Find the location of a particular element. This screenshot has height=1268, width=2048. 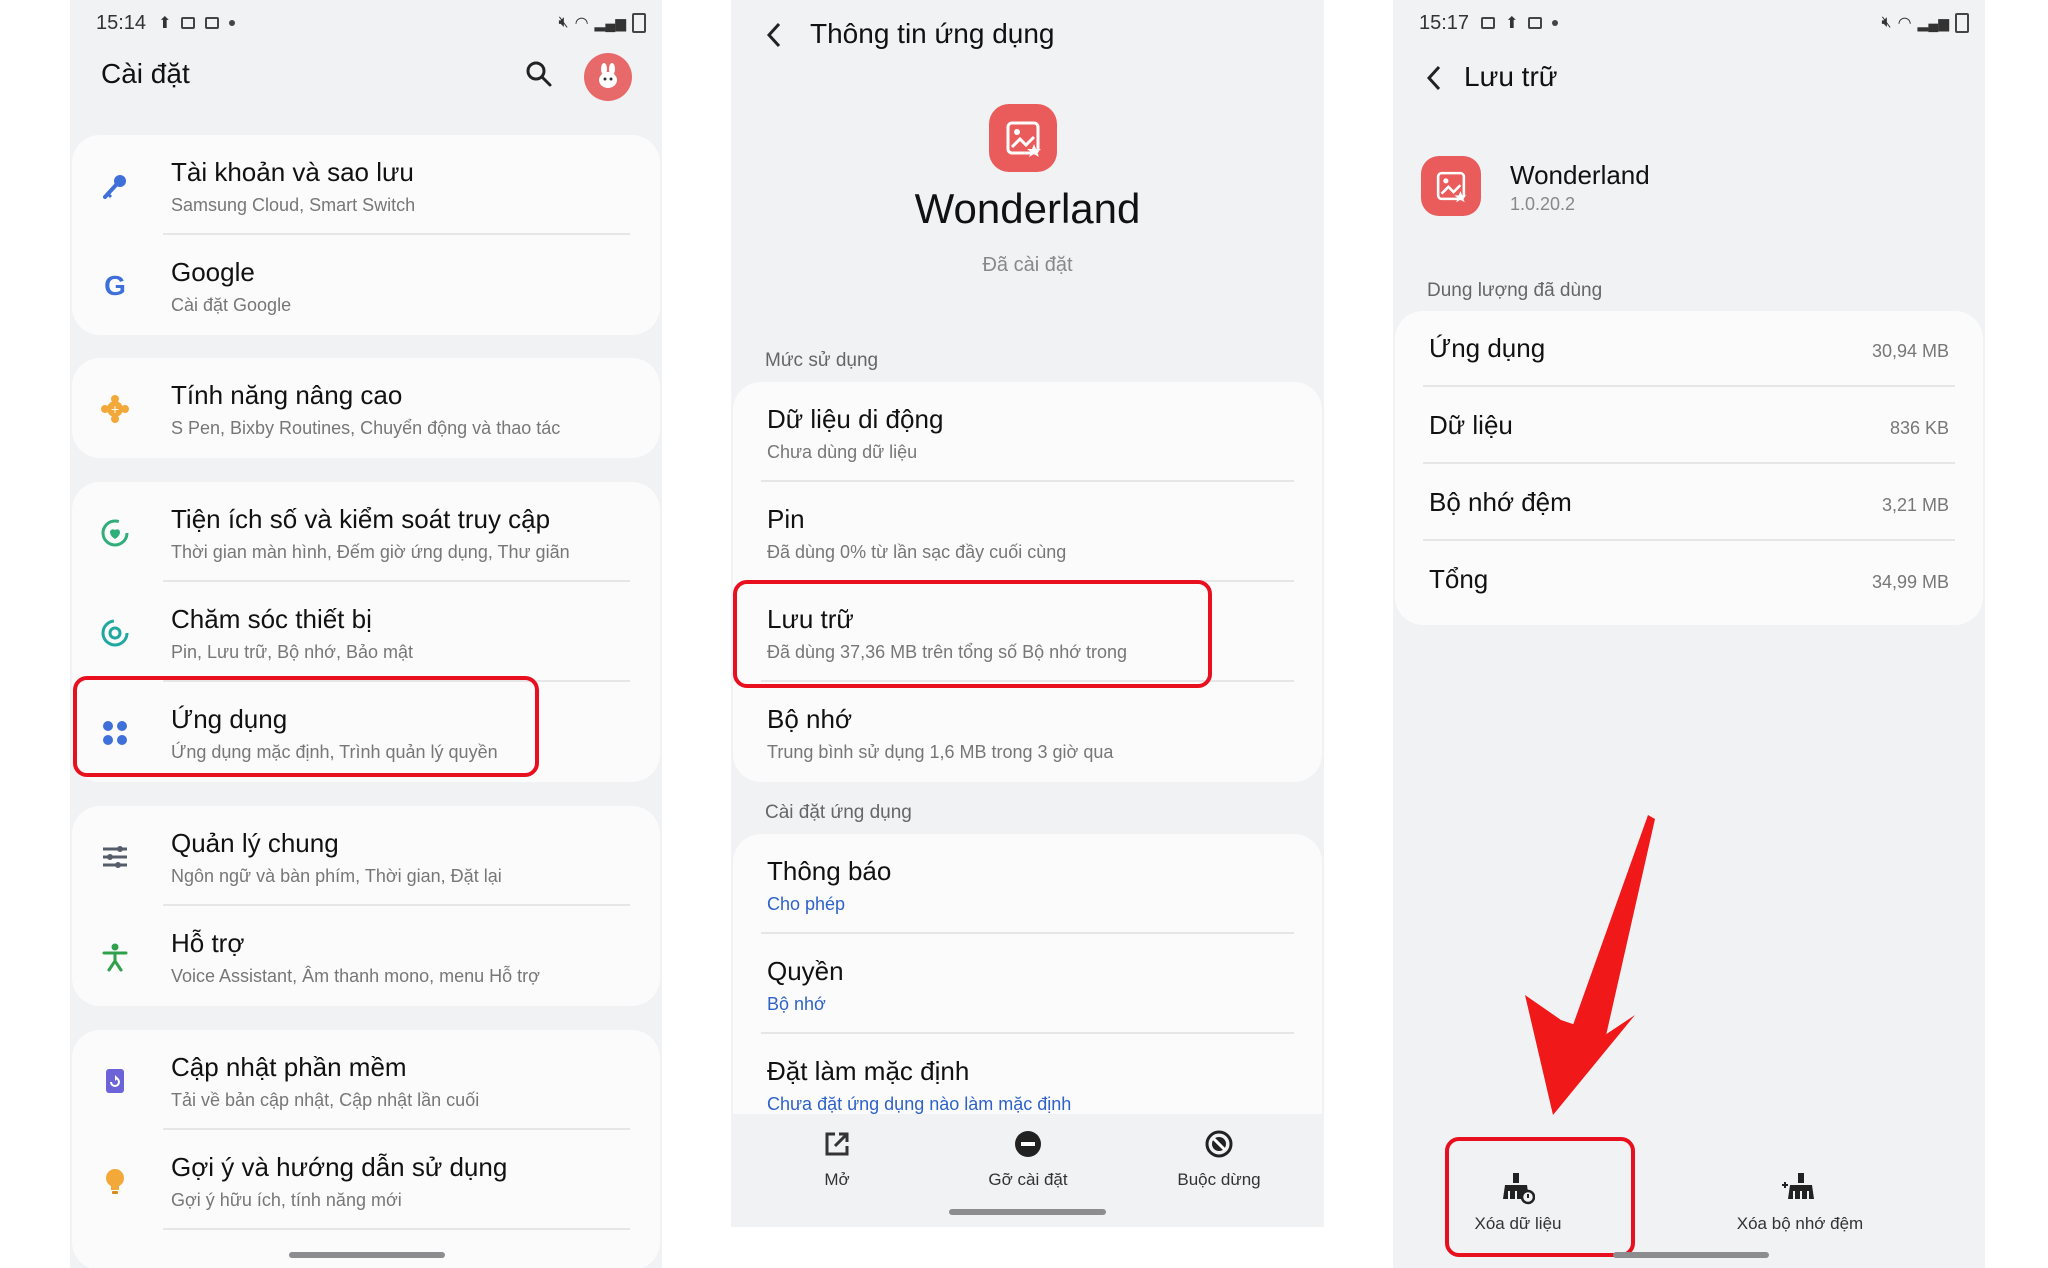

sliders-icon is located at coordinates (115, 857).